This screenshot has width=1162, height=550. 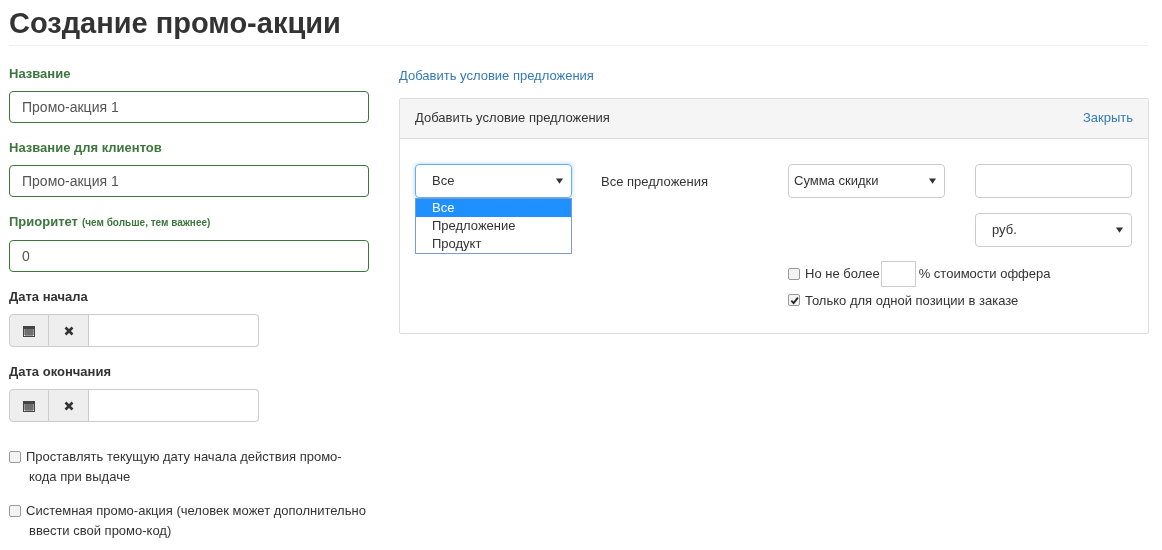 I want to click on checkbox-label: Только для одной позиции в заказе, so click(x=912, y=300).